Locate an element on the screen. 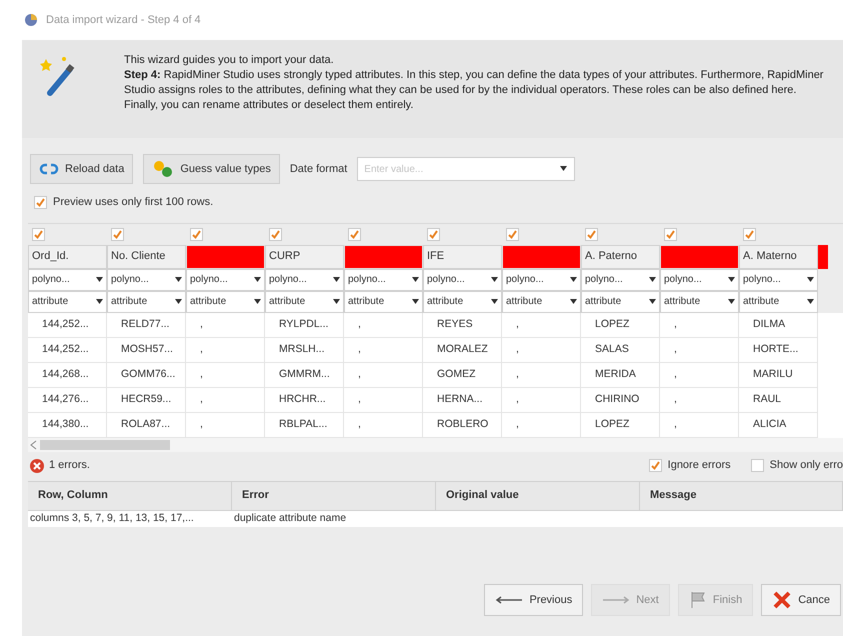 This screenshot has width=843, height=636. column-name-field: A. Materno is located at coordinates (778, 256).